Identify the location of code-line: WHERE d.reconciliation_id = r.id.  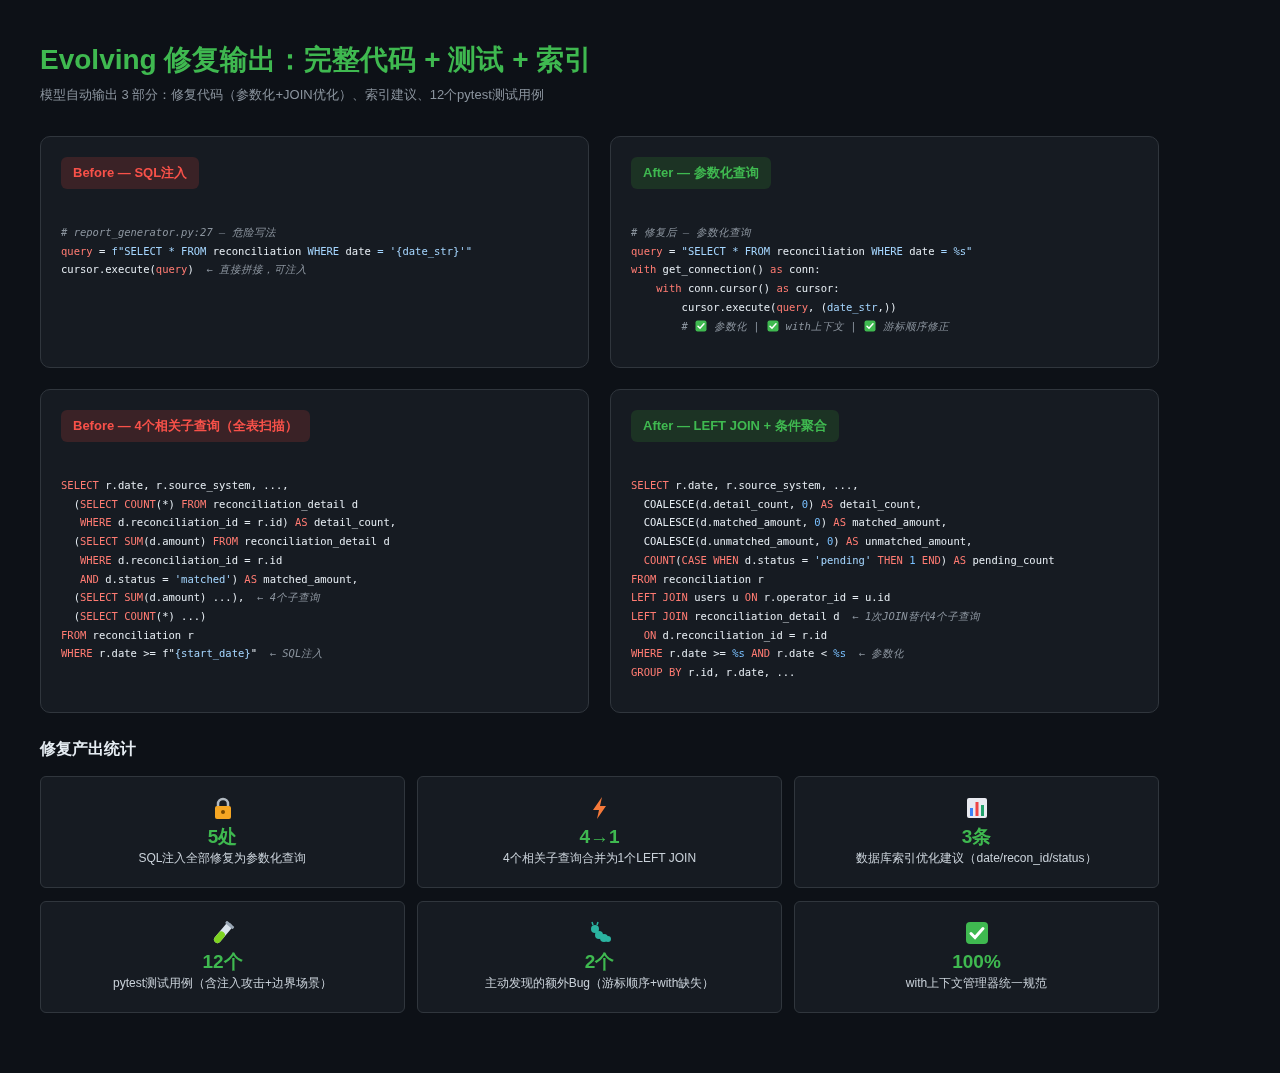
(180, 560).